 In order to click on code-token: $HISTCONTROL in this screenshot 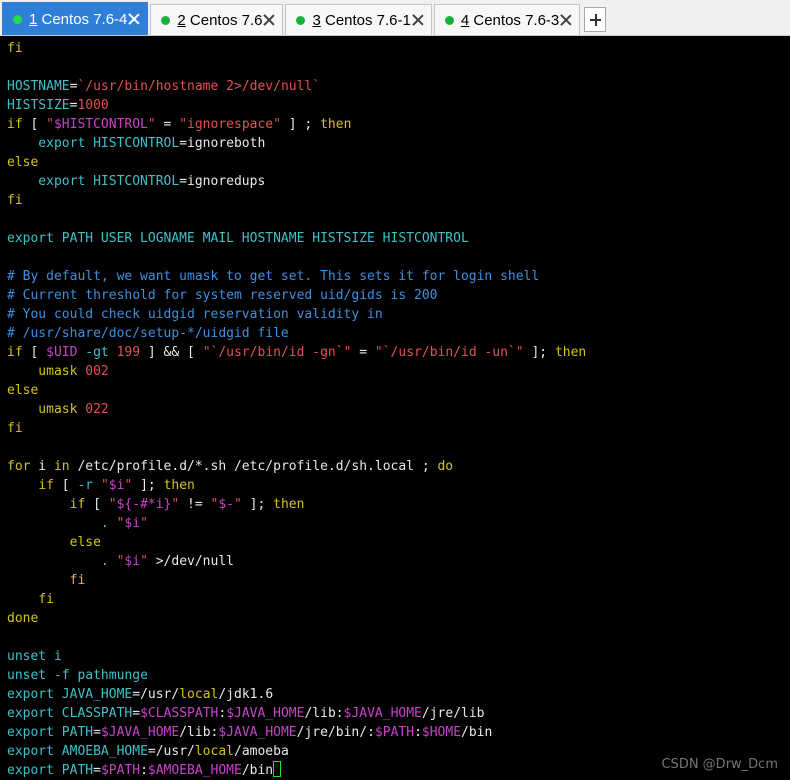, I will do `click(100, 124)`.